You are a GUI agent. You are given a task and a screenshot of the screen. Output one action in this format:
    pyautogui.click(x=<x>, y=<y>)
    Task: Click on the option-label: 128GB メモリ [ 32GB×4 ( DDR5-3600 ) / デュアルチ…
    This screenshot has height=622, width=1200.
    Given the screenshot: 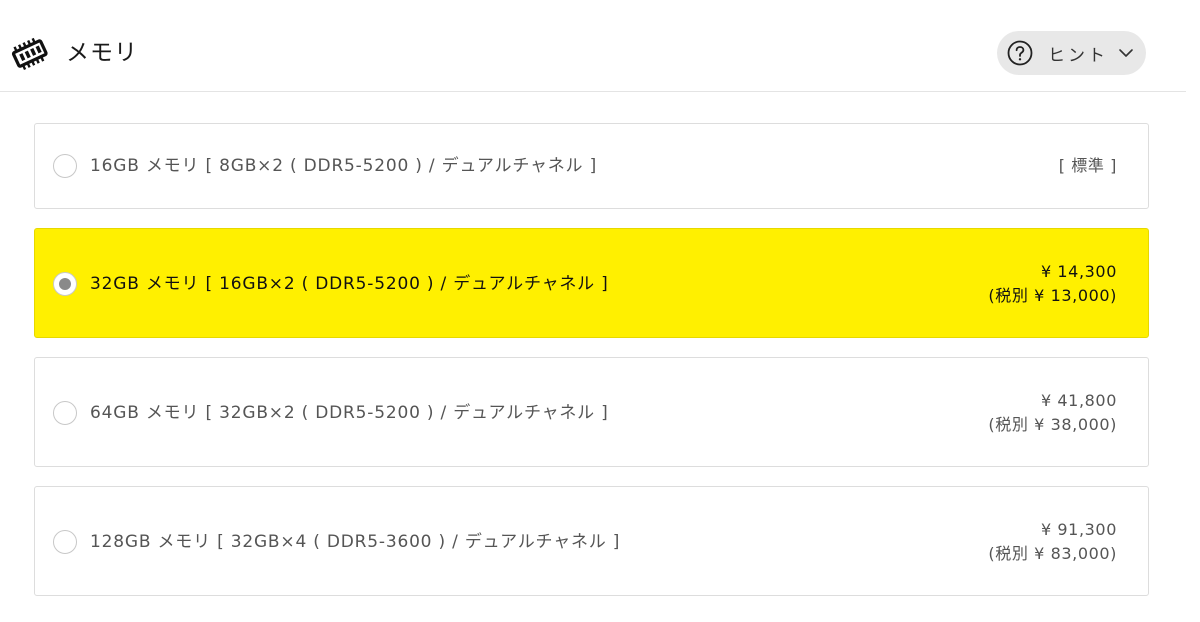 What is the action you would take?
    pyautogui.click(x=355, y=542)
    